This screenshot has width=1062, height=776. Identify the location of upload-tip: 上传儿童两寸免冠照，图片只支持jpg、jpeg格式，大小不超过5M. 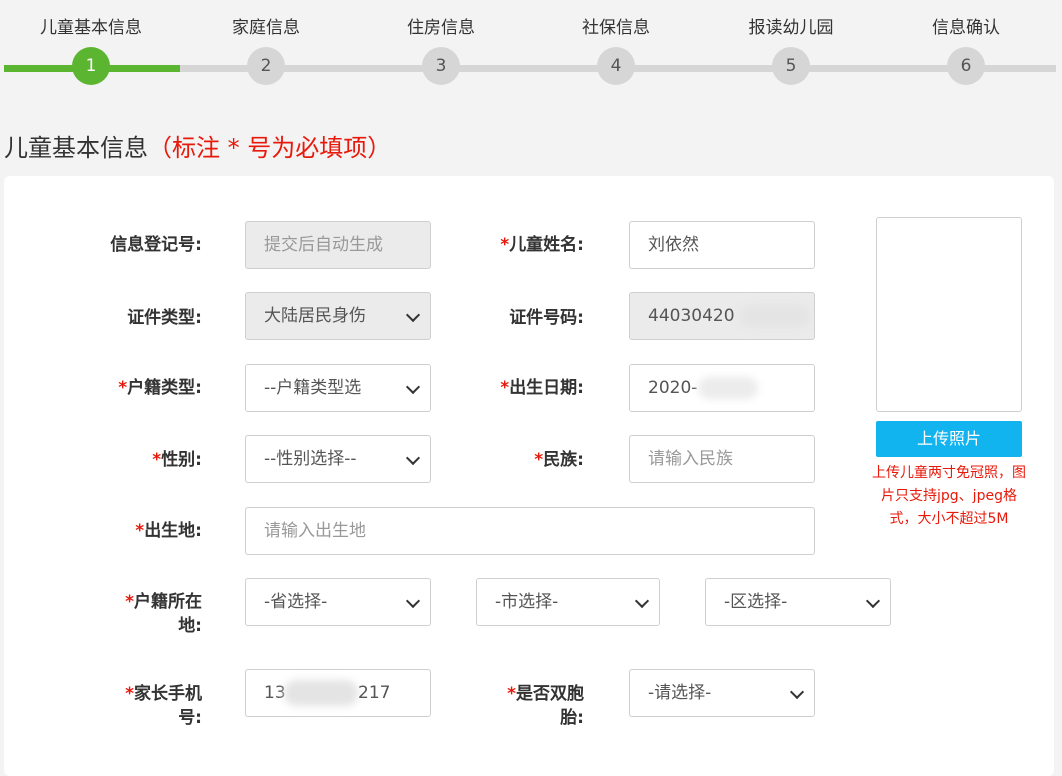
(949, 496).